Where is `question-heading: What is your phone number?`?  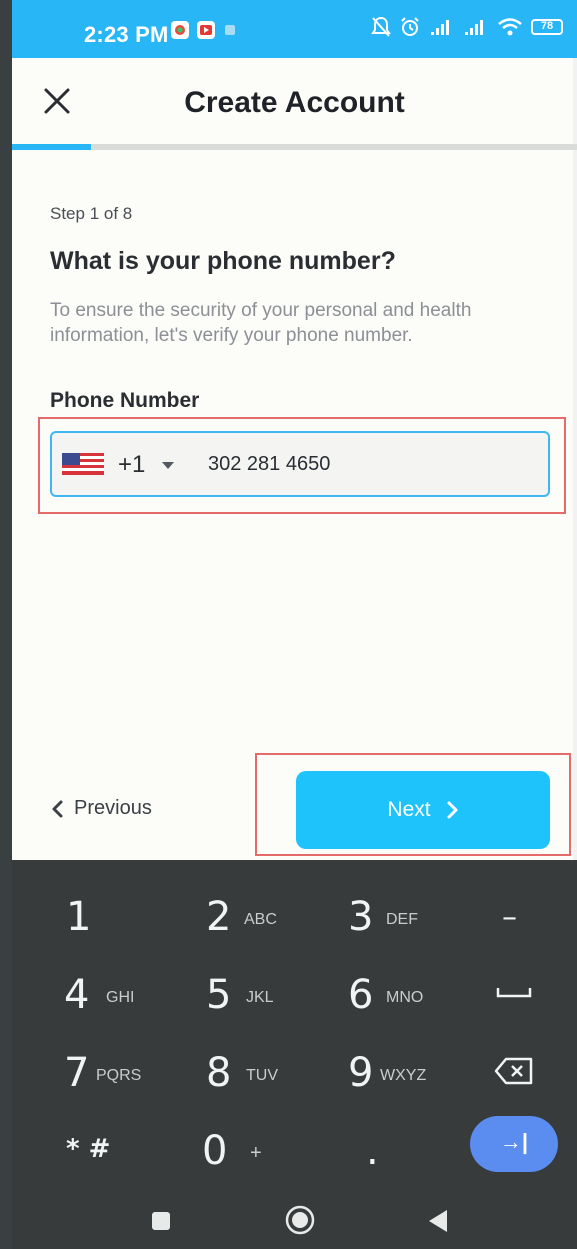
question-heading: What is your phone number? is located at coordinates (223, 261).